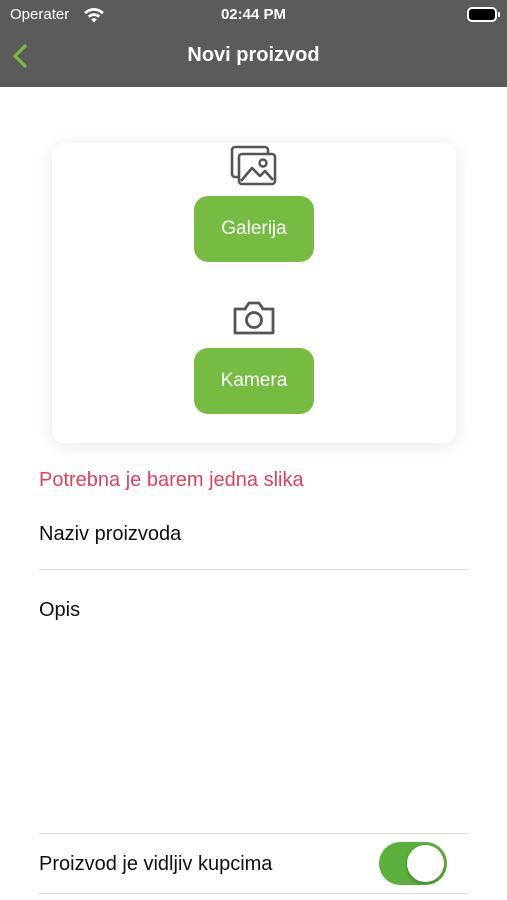  I want to click on product-name-field: Naziv proizvoda, so click(110, 534).